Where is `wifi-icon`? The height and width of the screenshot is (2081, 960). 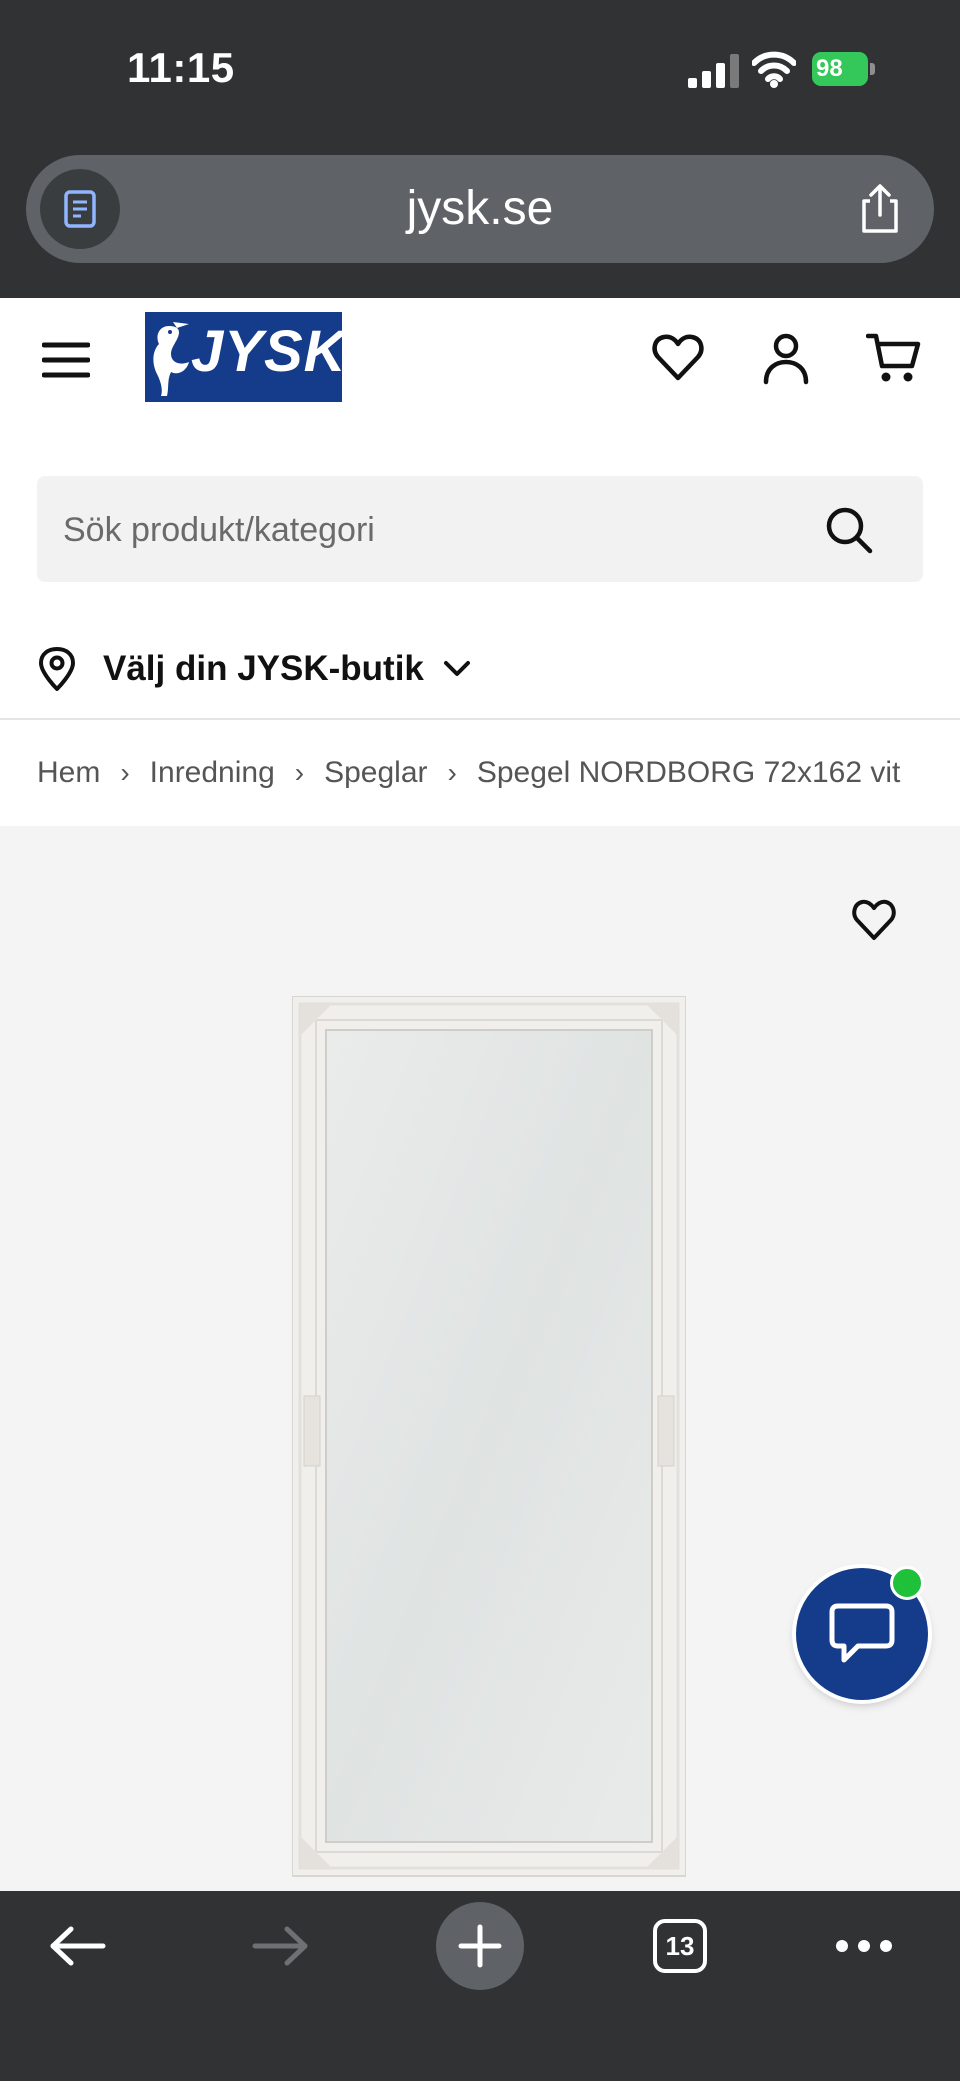
wifi-icon is located at coordinates (774, 69).